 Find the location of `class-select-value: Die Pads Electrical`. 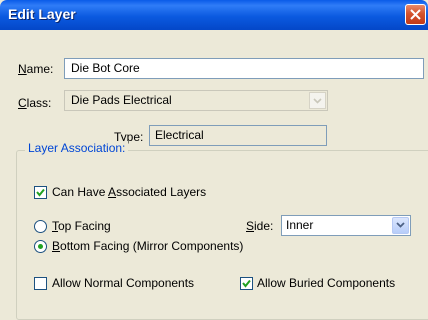

class-select-value: Die Pads Electrical is located at coordinates (121, 100).